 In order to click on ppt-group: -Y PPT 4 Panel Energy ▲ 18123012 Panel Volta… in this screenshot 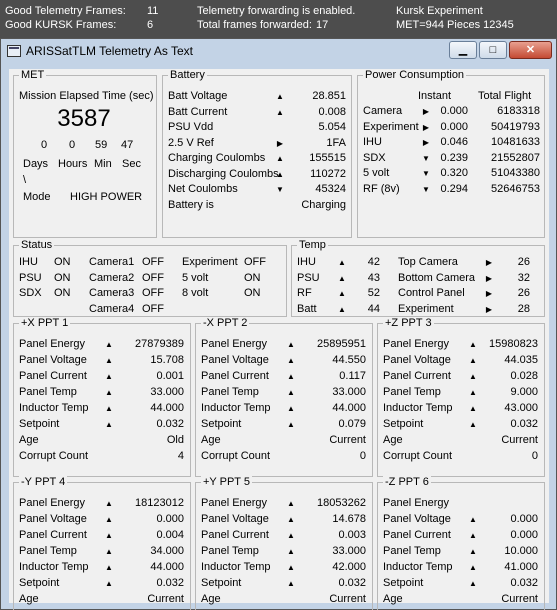, I will do `click(102, 543)`.